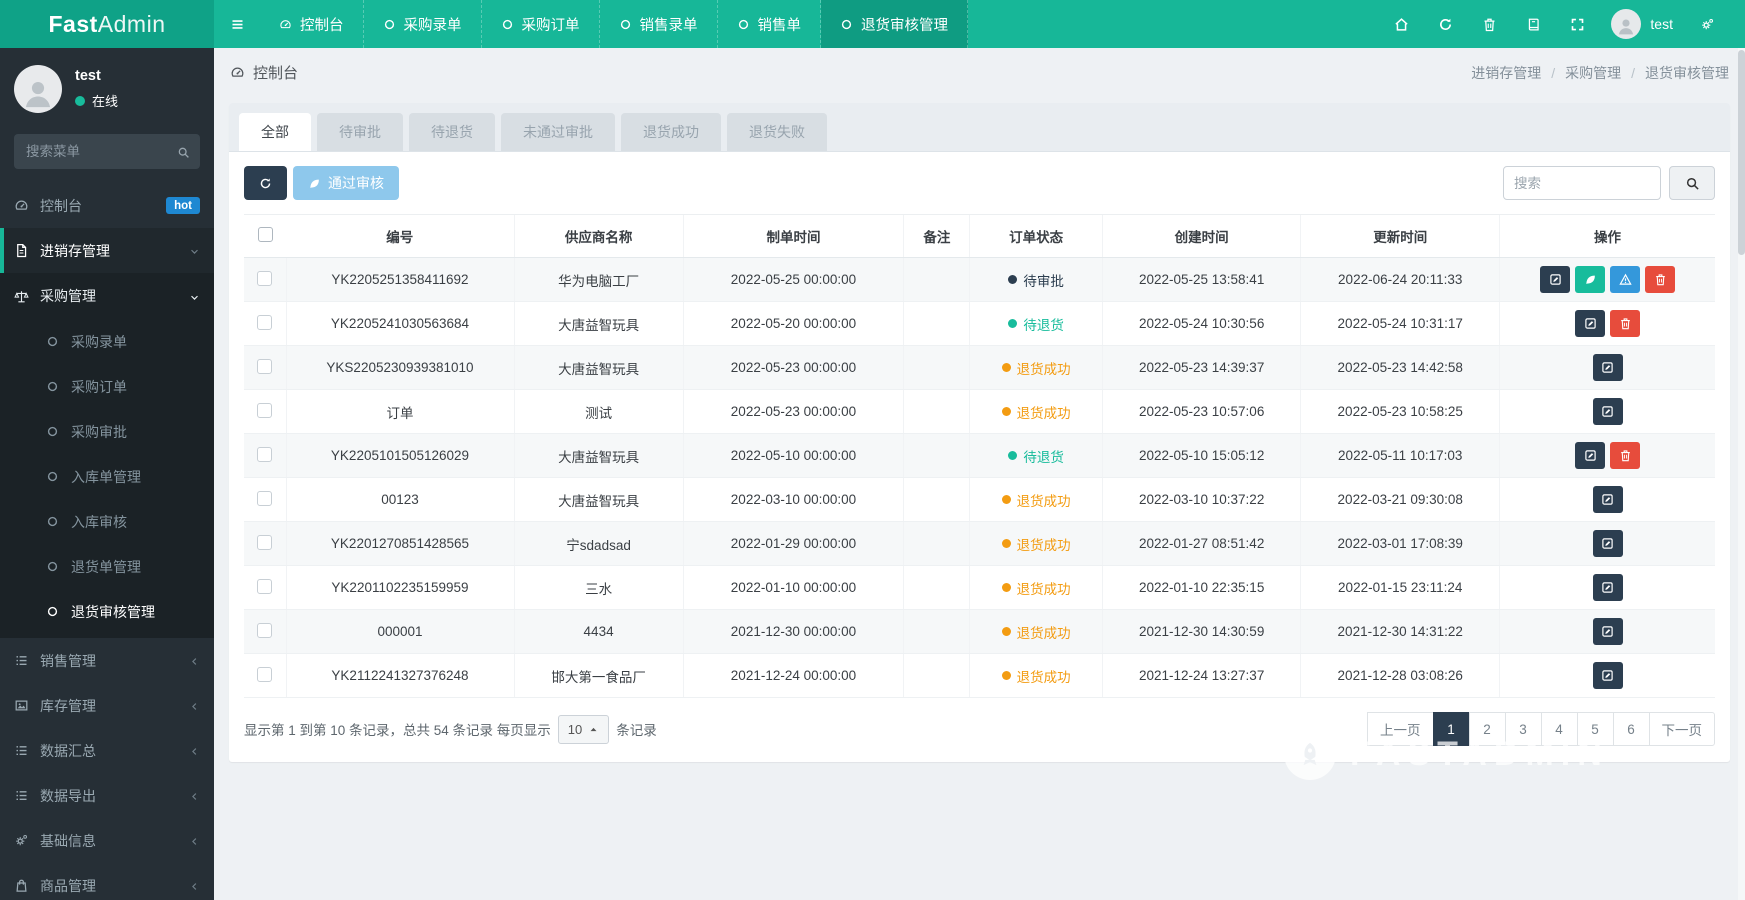  Describe the element at coordinates (1595, 729) in the screenshot. I see `page-button: 5` at that location.